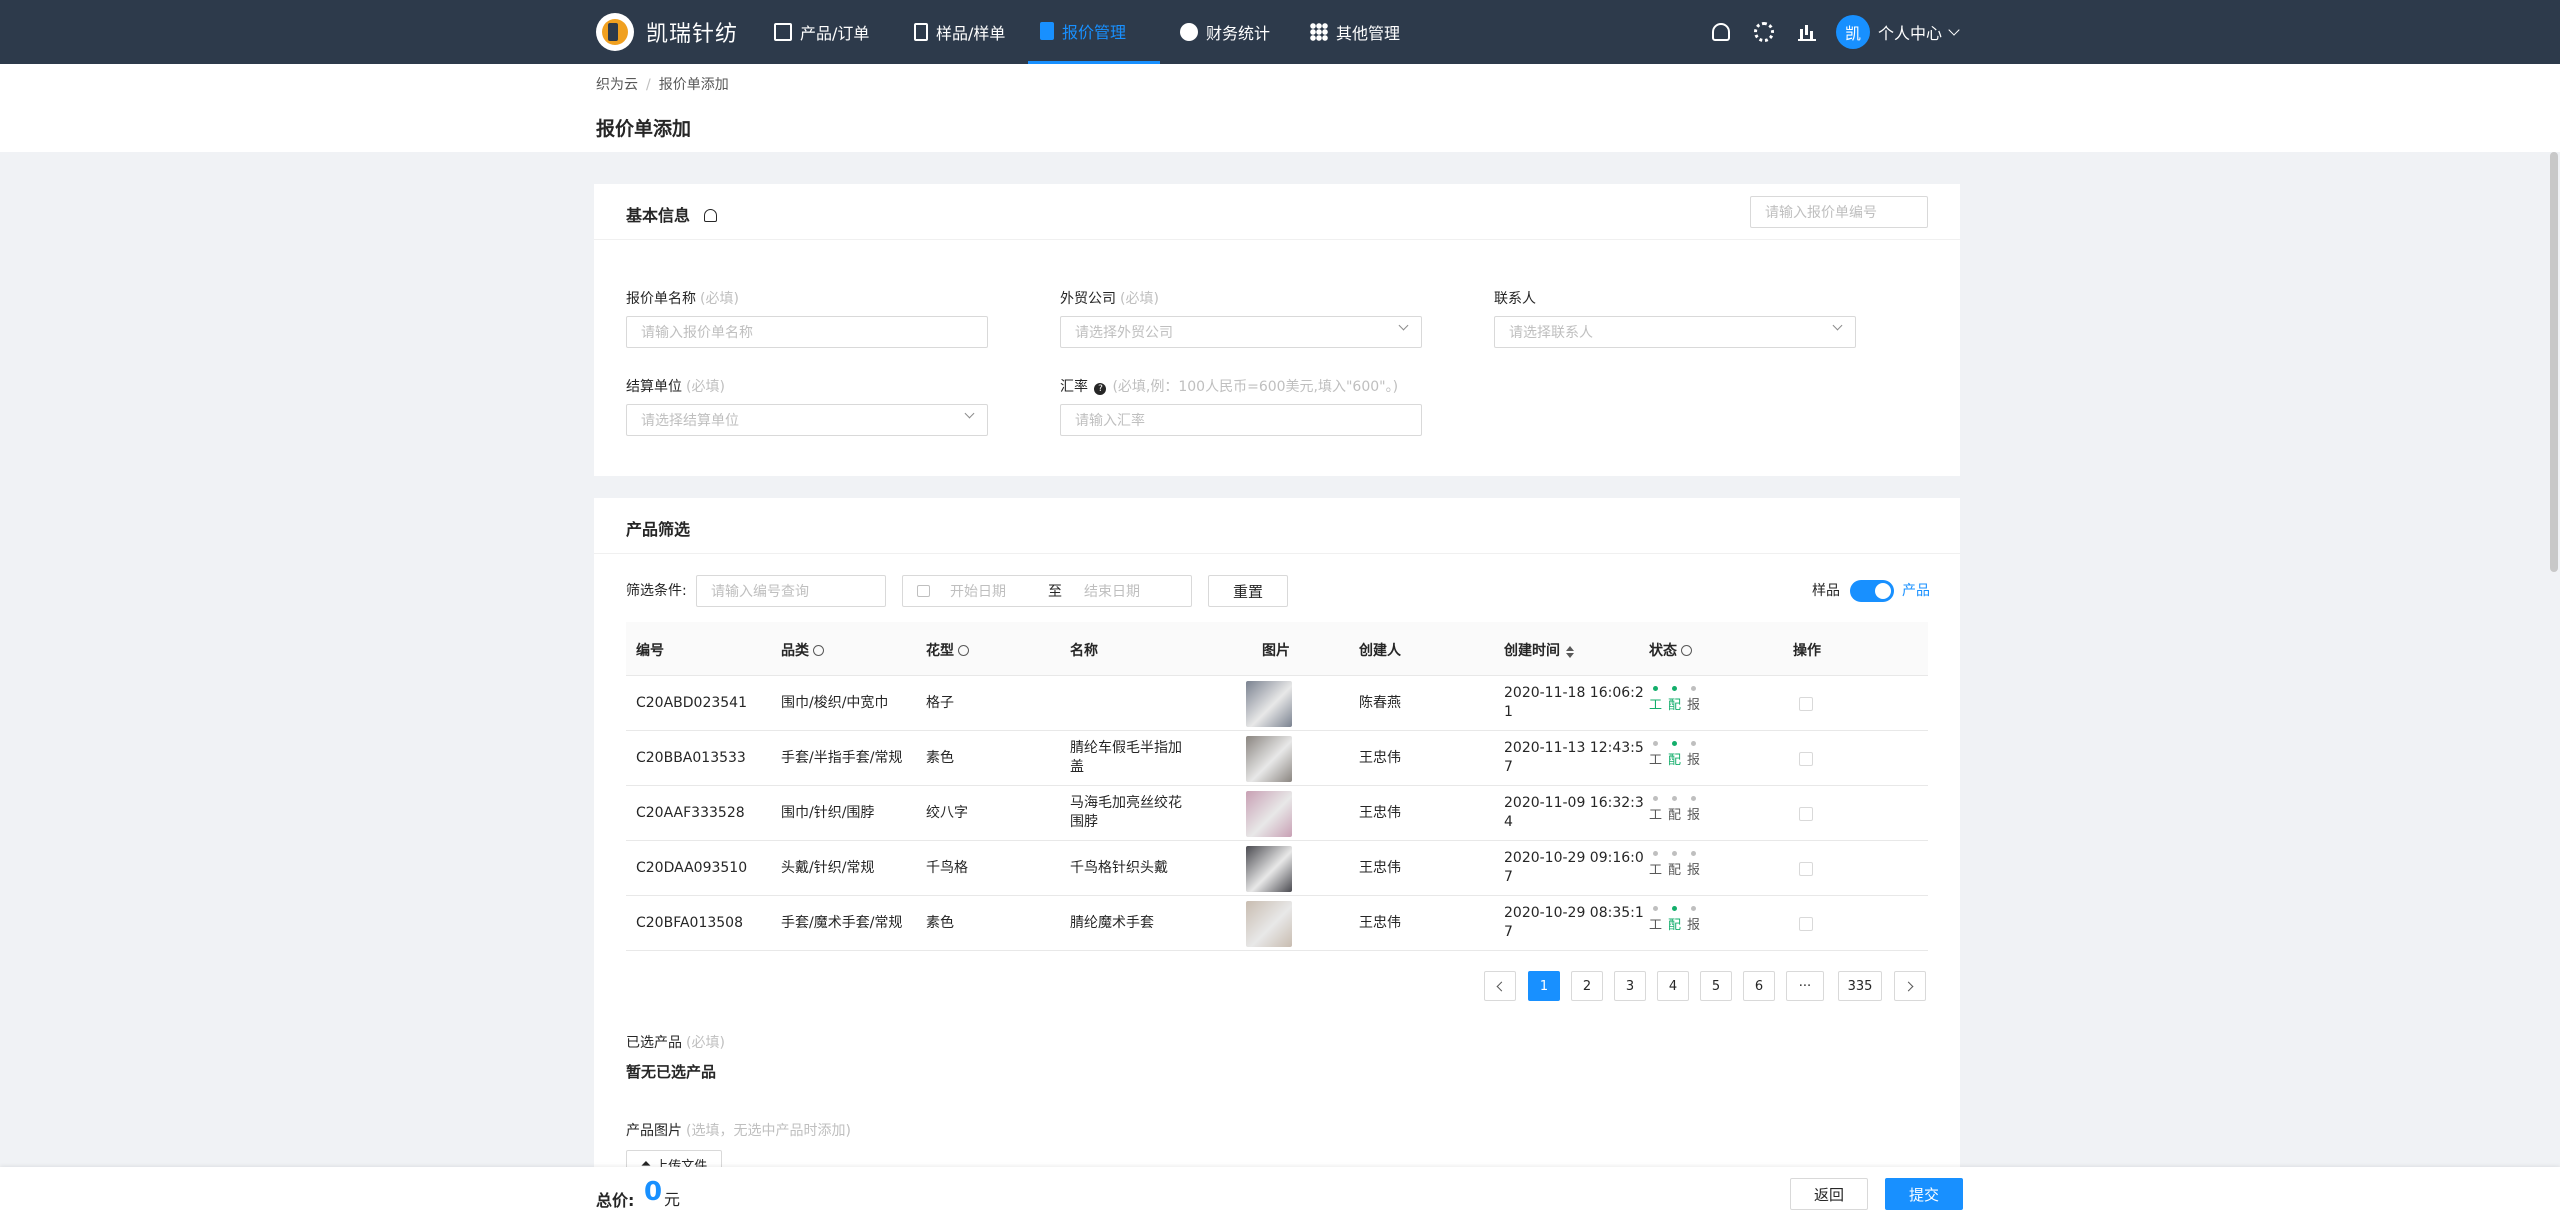 The image size is (2560, 1223). What do you see at coordinates (692, 868) in the screenshot?
I see `cell-code: C20DAA093510` at bounding box center [692, 868].